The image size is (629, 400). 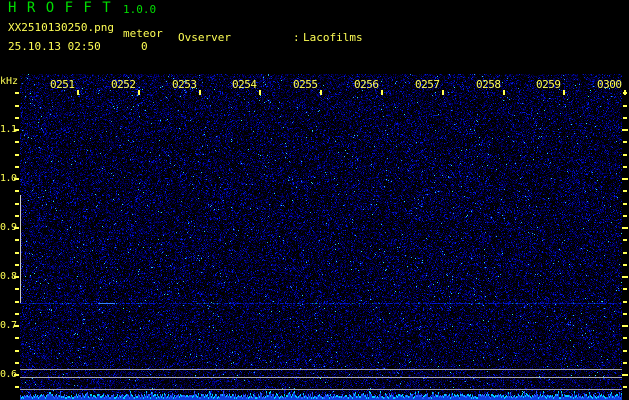 I want to click on info-label: Ovserver, so click(x=204, y=37).